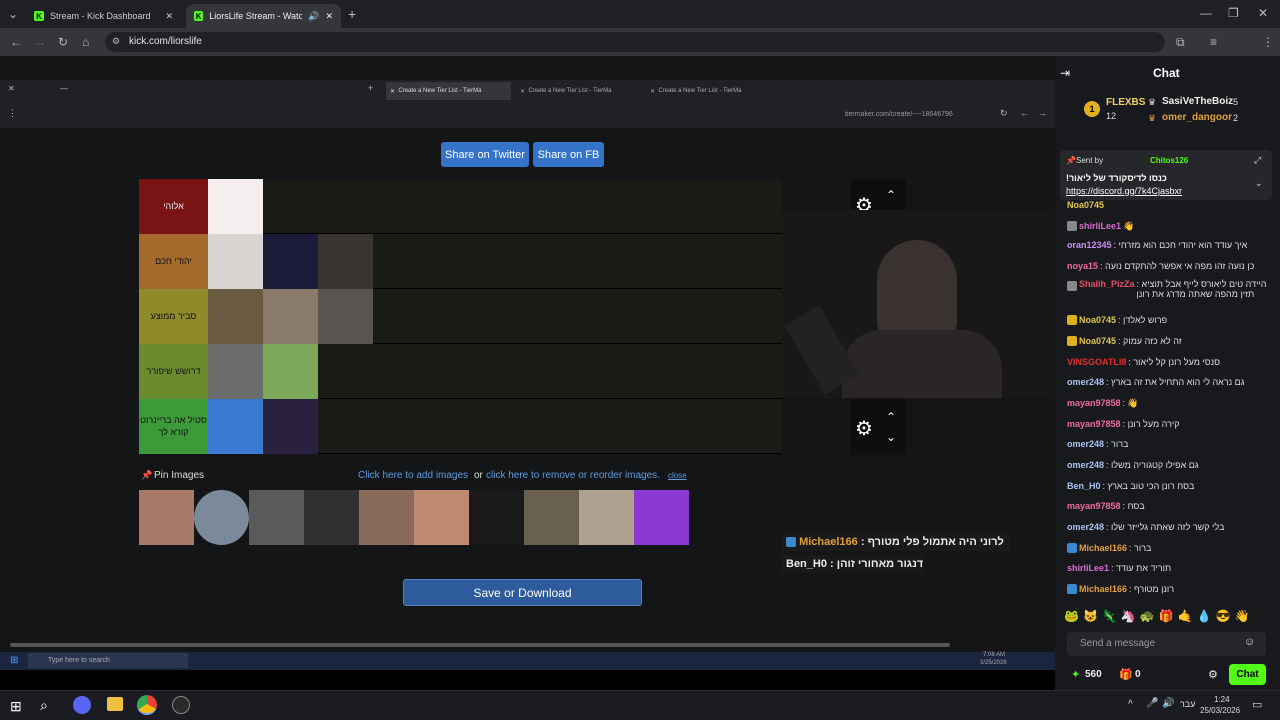 Image resolution: width=1280 pixels, height=720 pixels. I want to click on file-explorer-icon, so click(115, 704).